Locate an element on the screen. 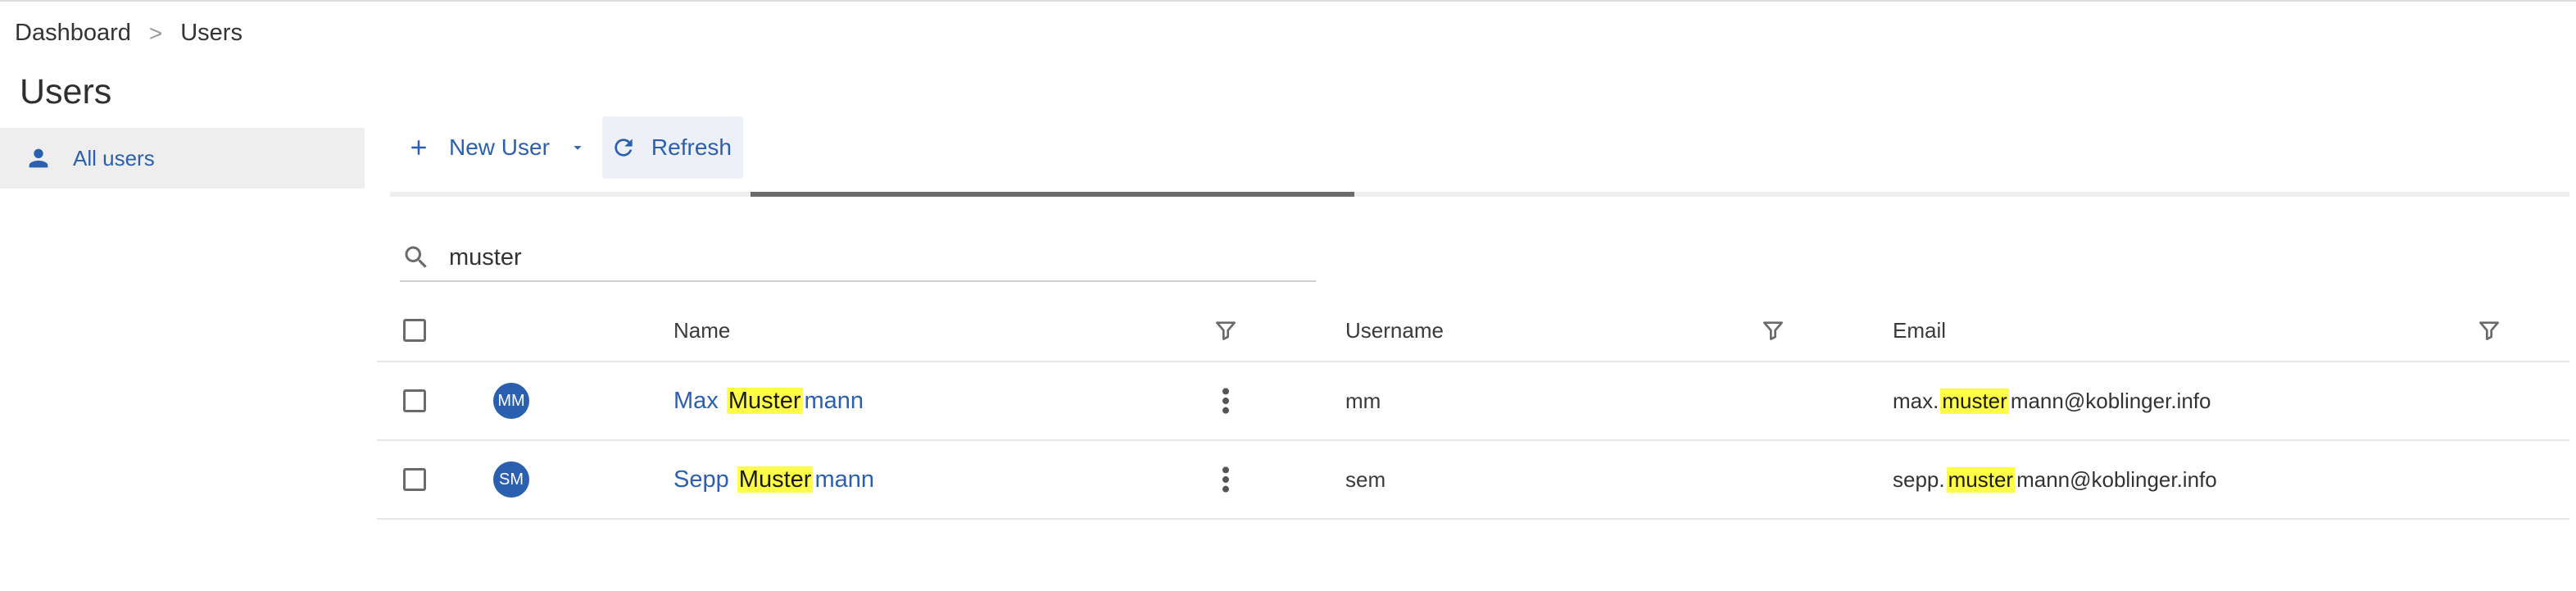 This screenshot has height=591, width=2576. email-cell: sepp. muster mann@koblinger.info is located at coordinates (2055, 480).